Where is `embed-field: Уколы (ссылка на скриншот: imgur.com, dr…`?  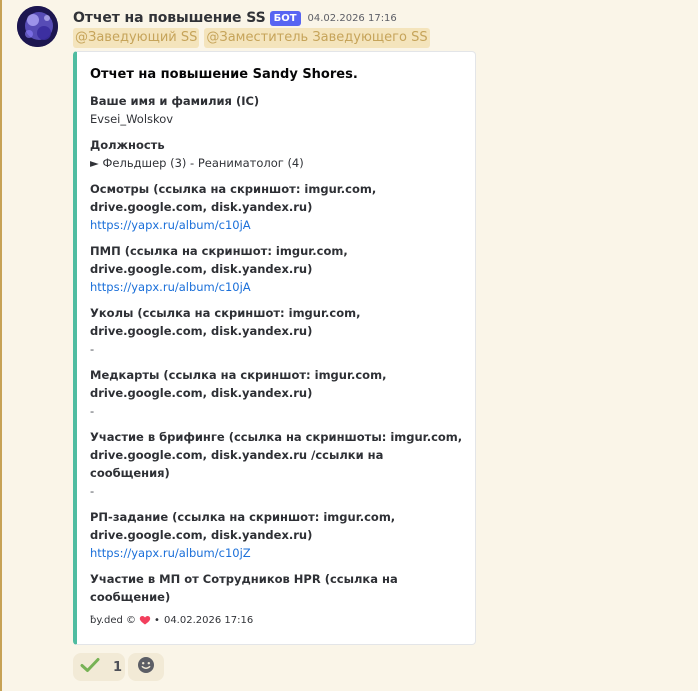
embed-field: Уколы (ссылка на скриншот: imgur.com, dr… is located at coordinates (276, 331).